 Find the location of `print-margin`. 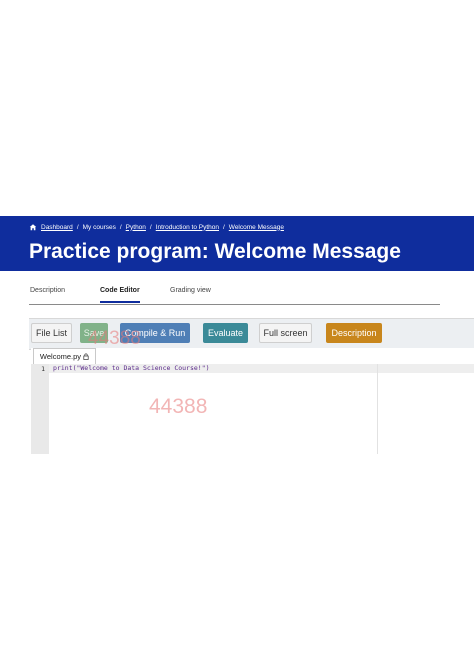

print-margin is located at coordinates (377, 409).